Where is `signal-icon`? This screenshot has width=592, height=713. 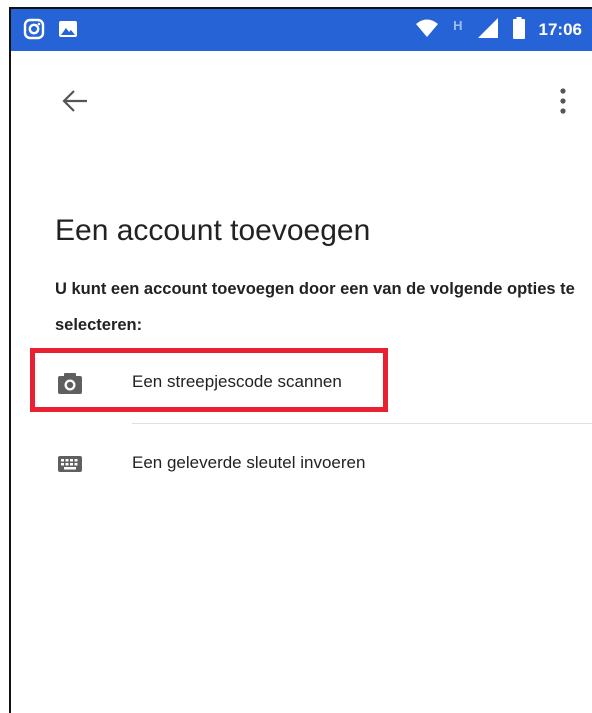
signal-icon is located at coordinates (488, 30).